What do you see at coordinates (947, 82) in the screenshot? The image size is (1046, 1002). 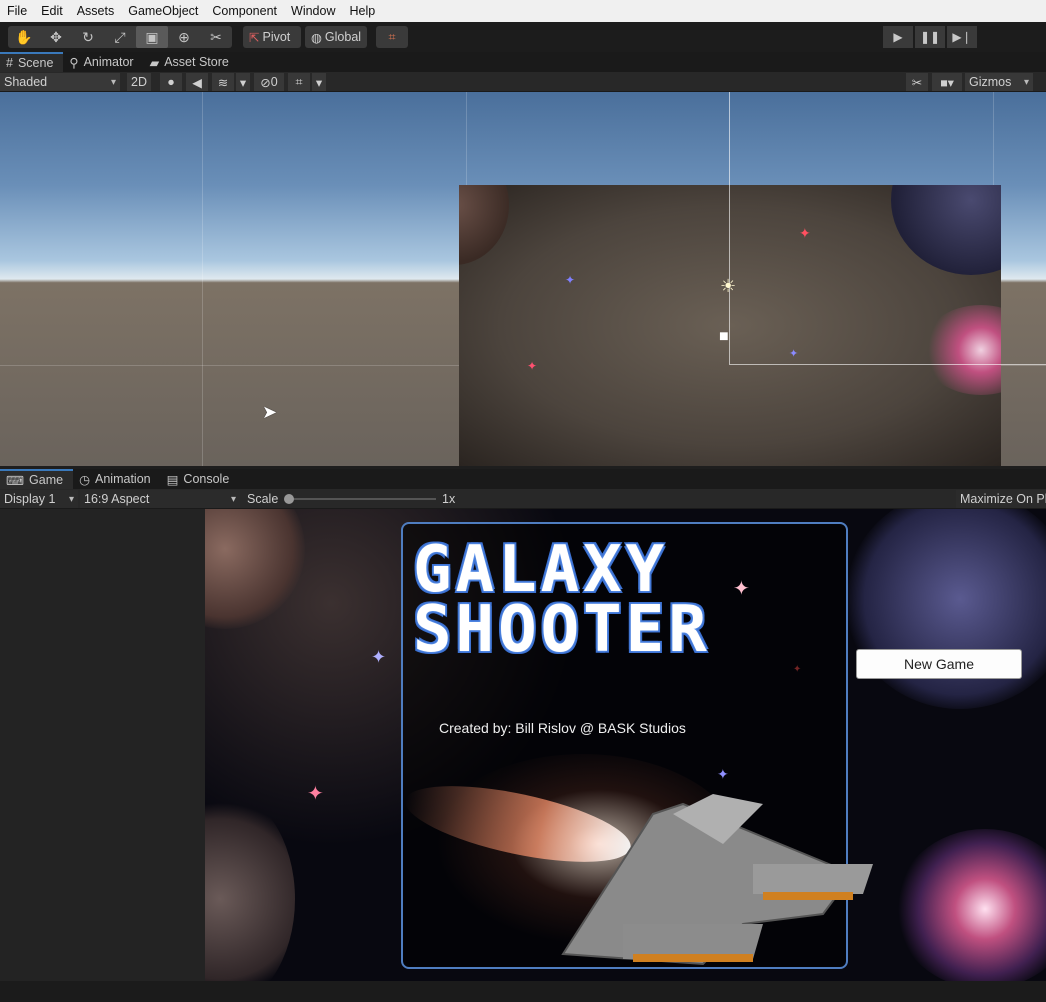 I see `camera-icon: ■▾` at bounding box center [947, 82].